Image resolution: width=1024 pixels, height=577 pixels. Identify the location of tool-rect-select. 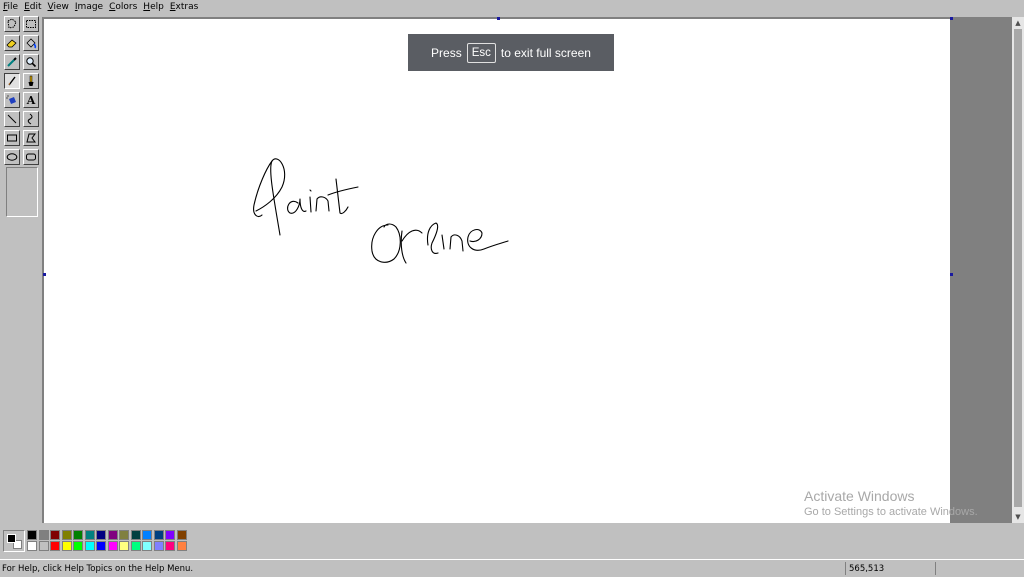
(31, 24).